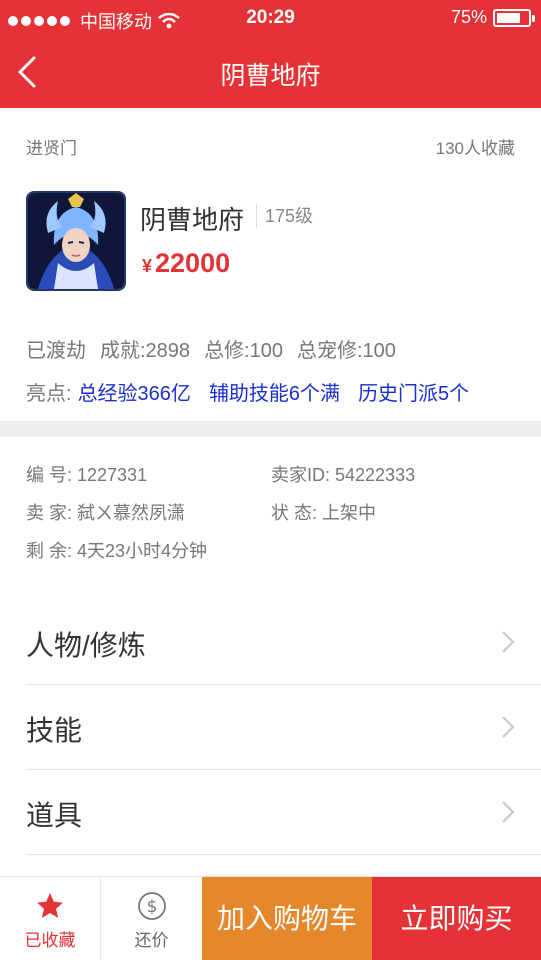 Image resolution: width=541 pixels, height=960 pixels. What do you see at coordinates (76, 241) in the screenshot?
I see `character-avatar` at bounding box center [76, 241].